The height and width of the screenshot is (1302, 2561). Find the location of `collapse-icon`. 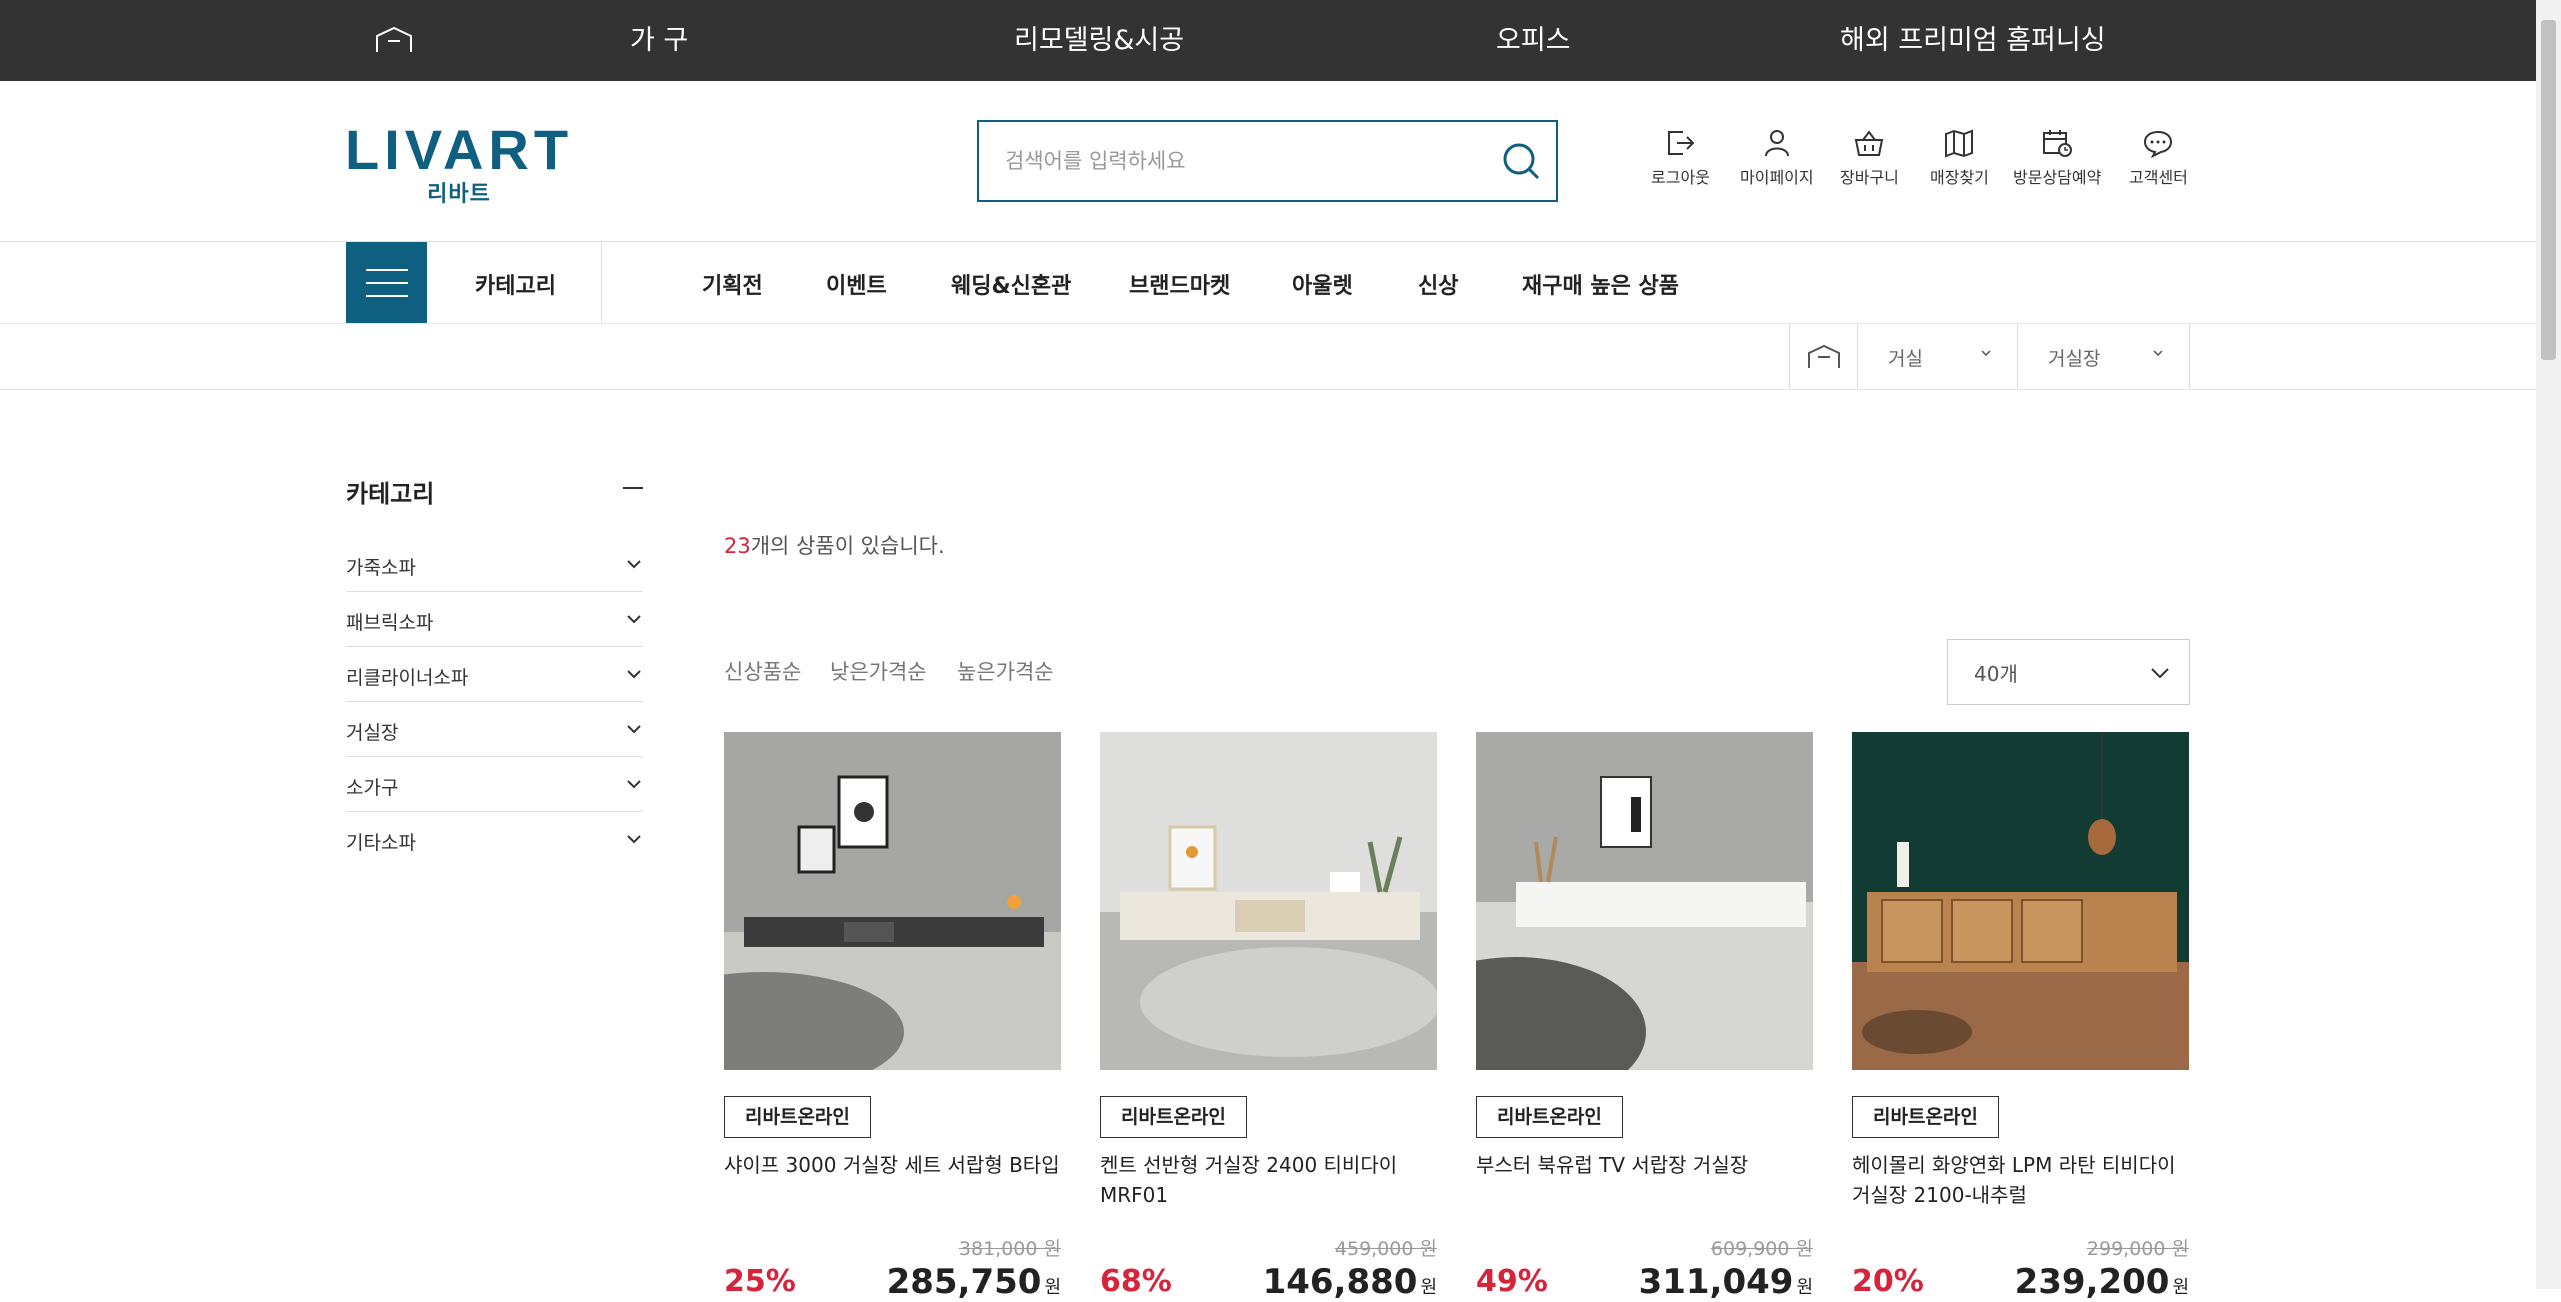

collapse-icon is located at coordinates (633, 488).